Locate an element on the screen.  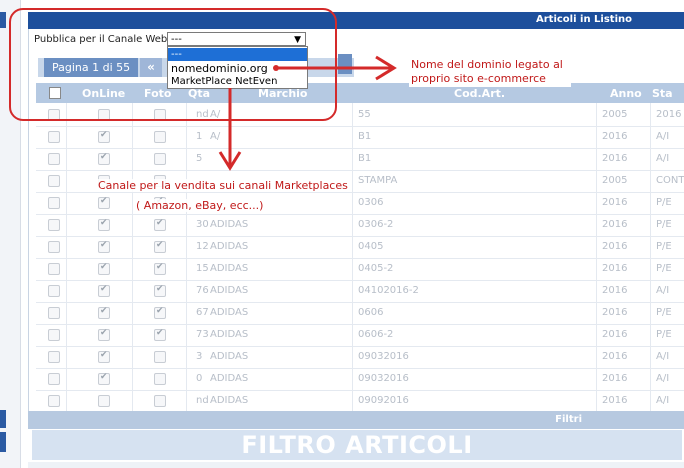
table-row: 76ADIDAS 04102016-2 2016 A/I is located at coordinates (360, 291).